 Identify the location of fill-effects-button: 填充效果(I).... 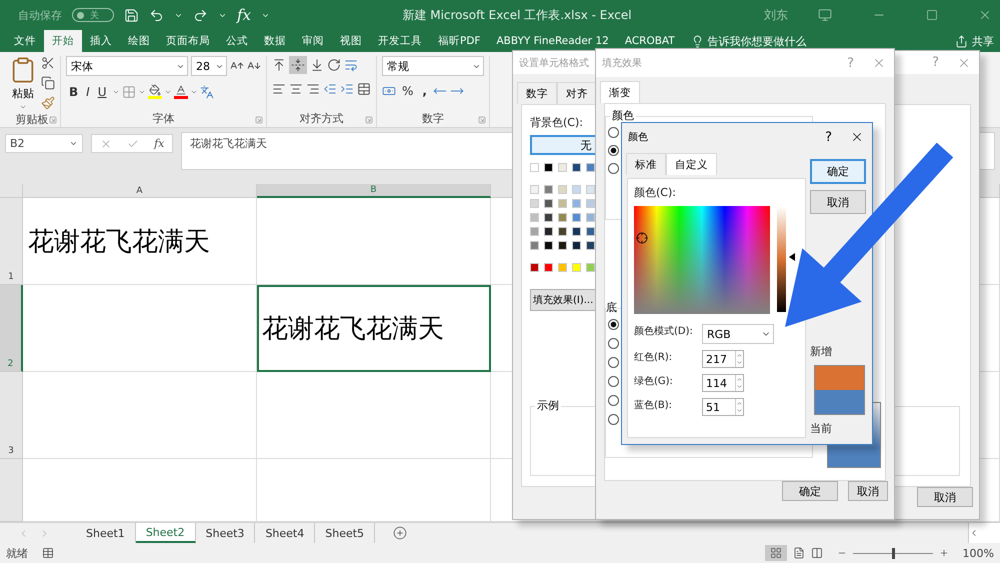
(563, 300).